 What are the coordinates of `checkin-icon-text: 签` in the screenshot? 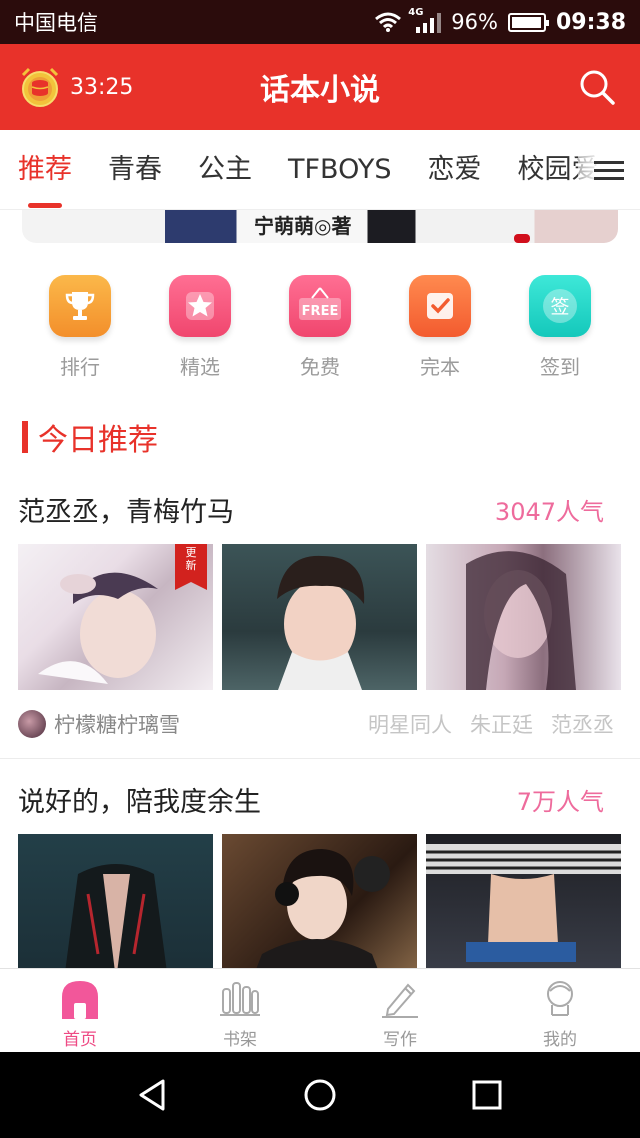 It's located at (559, 307).